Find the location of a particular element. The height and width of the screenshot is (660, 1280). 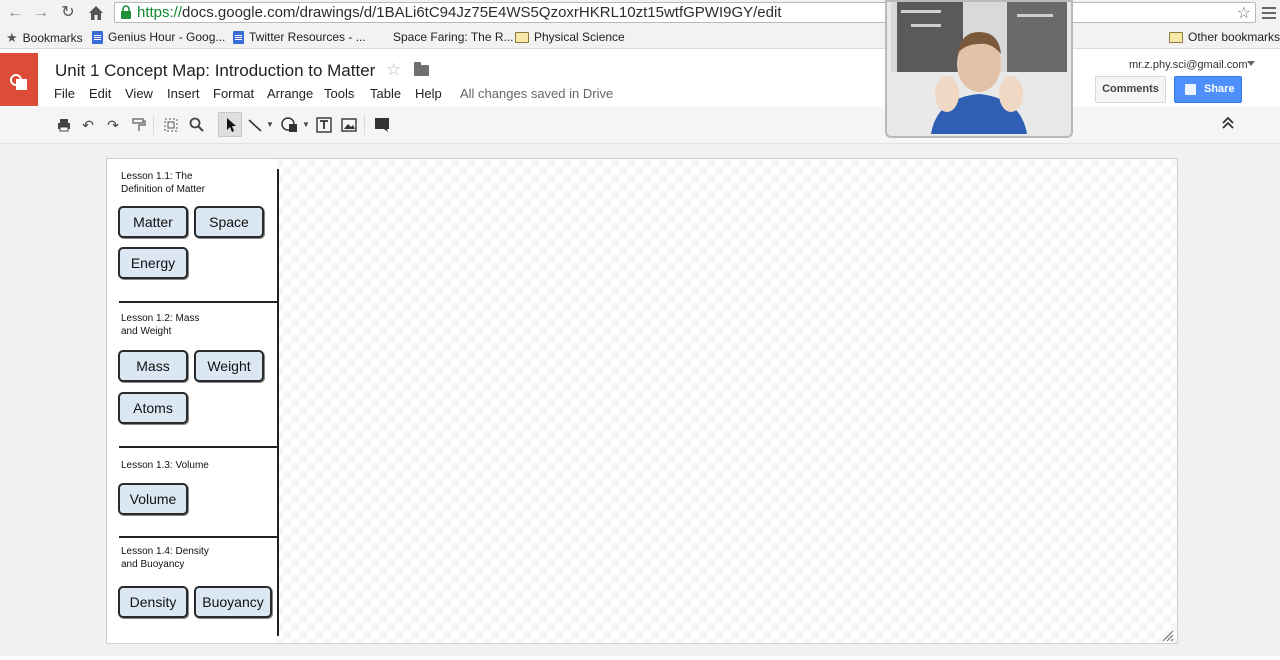

lesson-title-line: Lesson 1.2: Mass is located at coordinates (160, 318).